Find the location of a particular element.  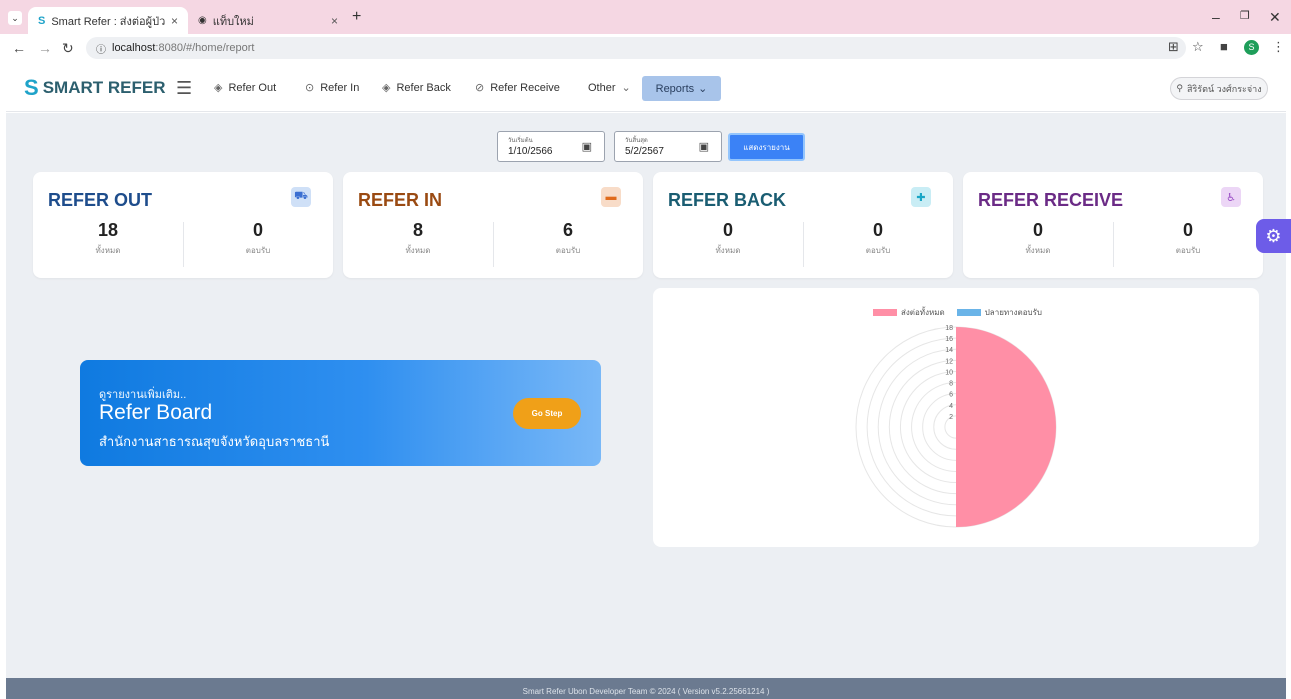

close-window-icon: ✕ is located at coordinates (1275, 17).